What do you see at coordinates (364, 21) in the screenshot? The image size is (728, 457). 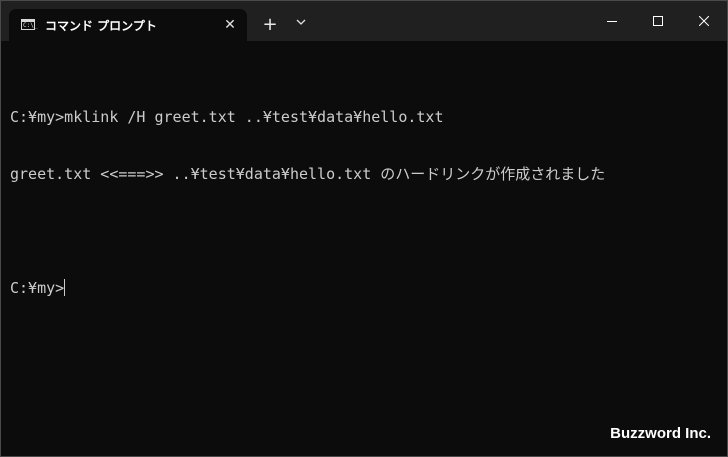 I see `title-bar: C:\_ コマンド プロンプト ✕ +` at bounding box center [364, 21].